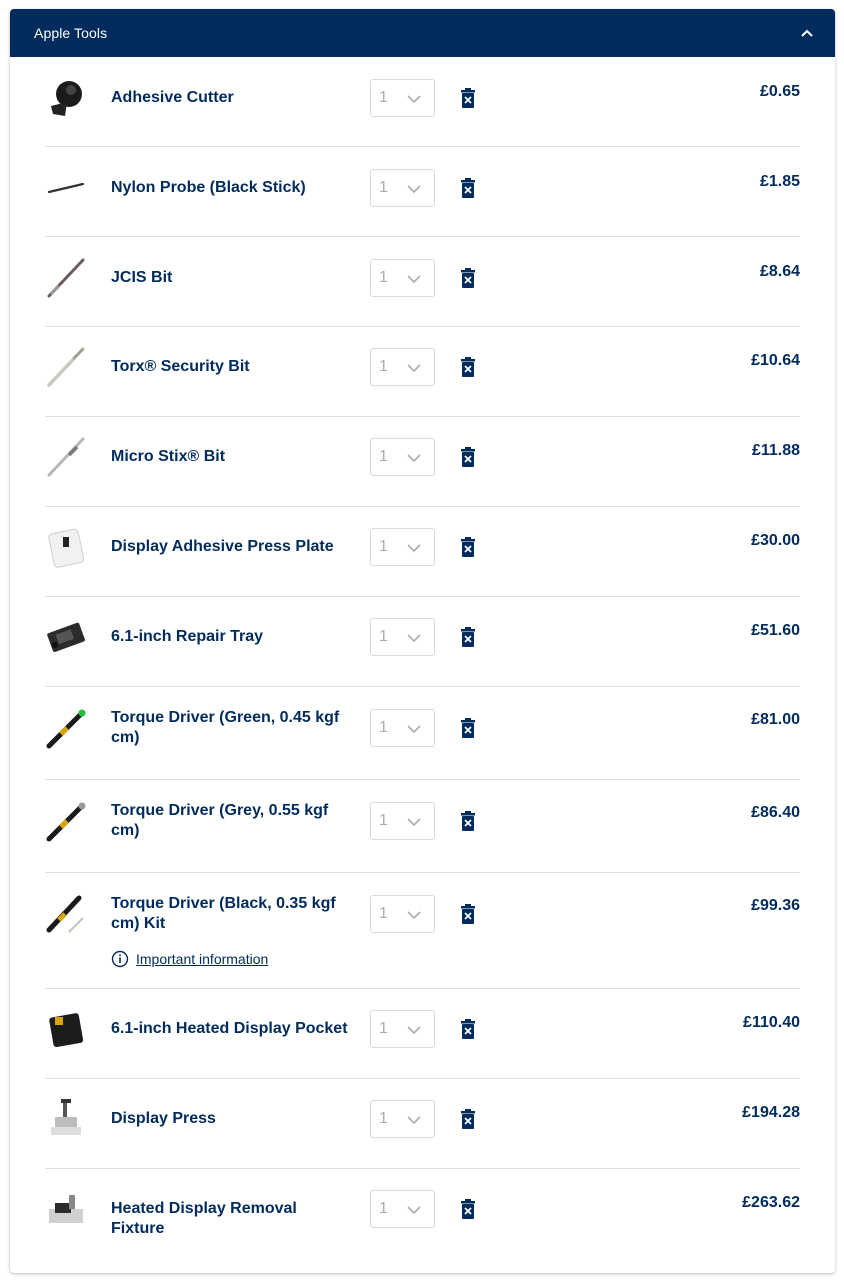 Image resolution: width=844 pixels, height=1284 pixels. What do you see at coordinates (775, 630) in the screenshot?
I see `item-price: £51.60` at bounding box center [775, 630].